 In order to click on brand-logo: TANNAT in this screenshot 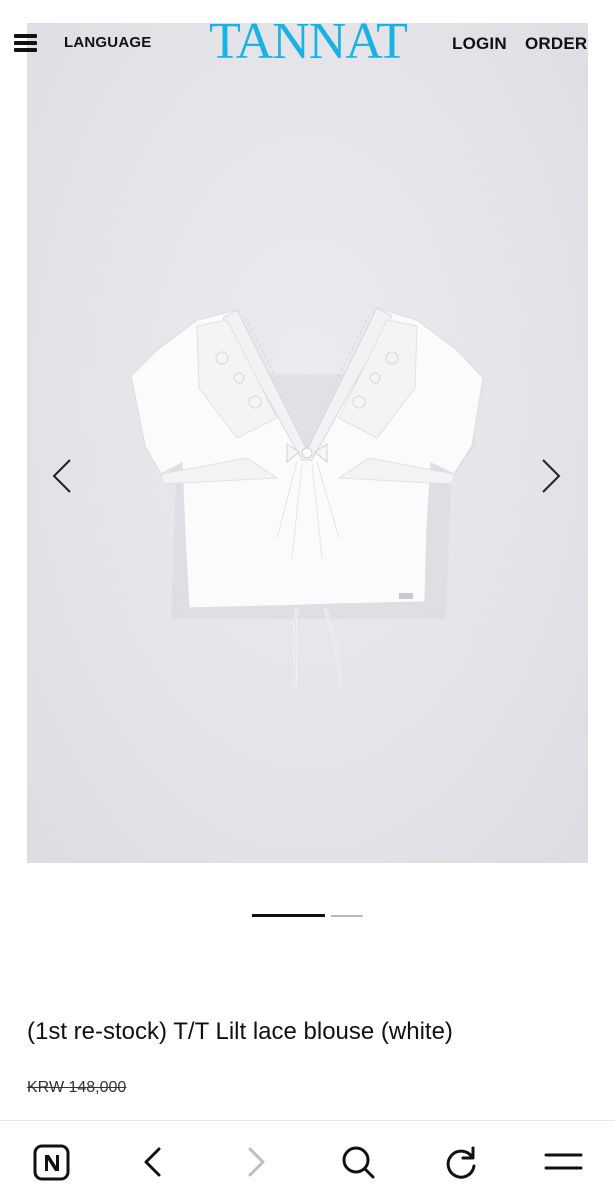, I will do `click(308, 42)`.